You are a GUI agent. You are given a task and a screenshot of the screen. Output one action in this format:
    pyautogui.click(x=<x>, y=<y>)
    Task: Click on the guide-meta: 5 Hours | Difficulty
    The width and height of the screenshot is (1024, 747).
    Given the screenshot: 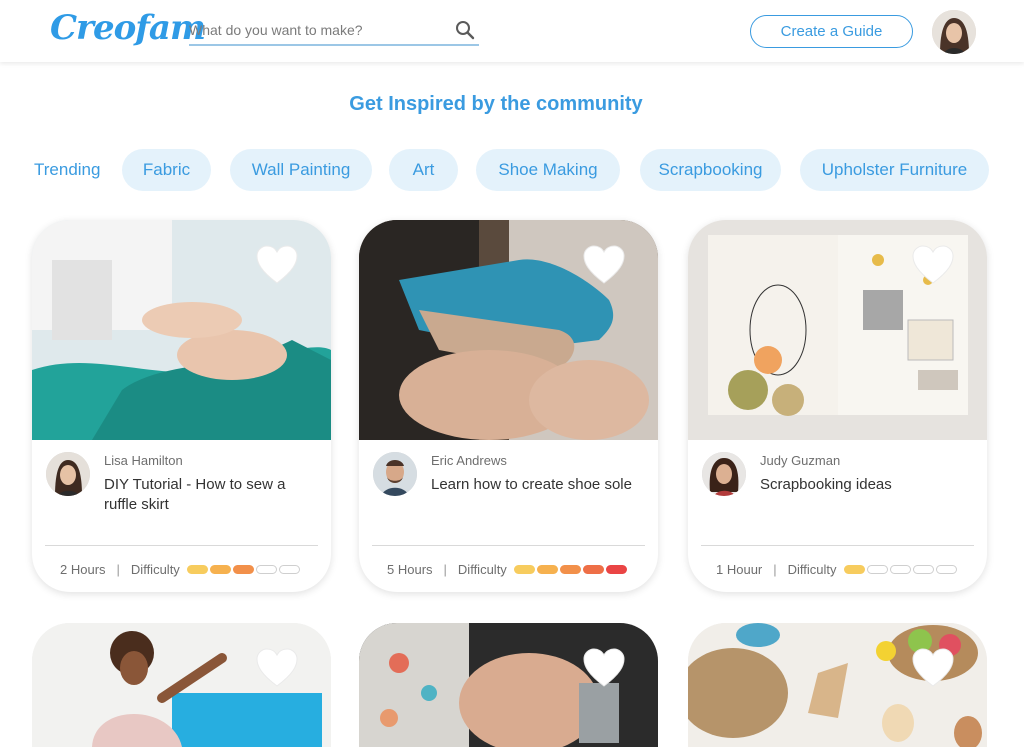 What is the action you would take?
    pyautogui.click(x=507, y=569)
    